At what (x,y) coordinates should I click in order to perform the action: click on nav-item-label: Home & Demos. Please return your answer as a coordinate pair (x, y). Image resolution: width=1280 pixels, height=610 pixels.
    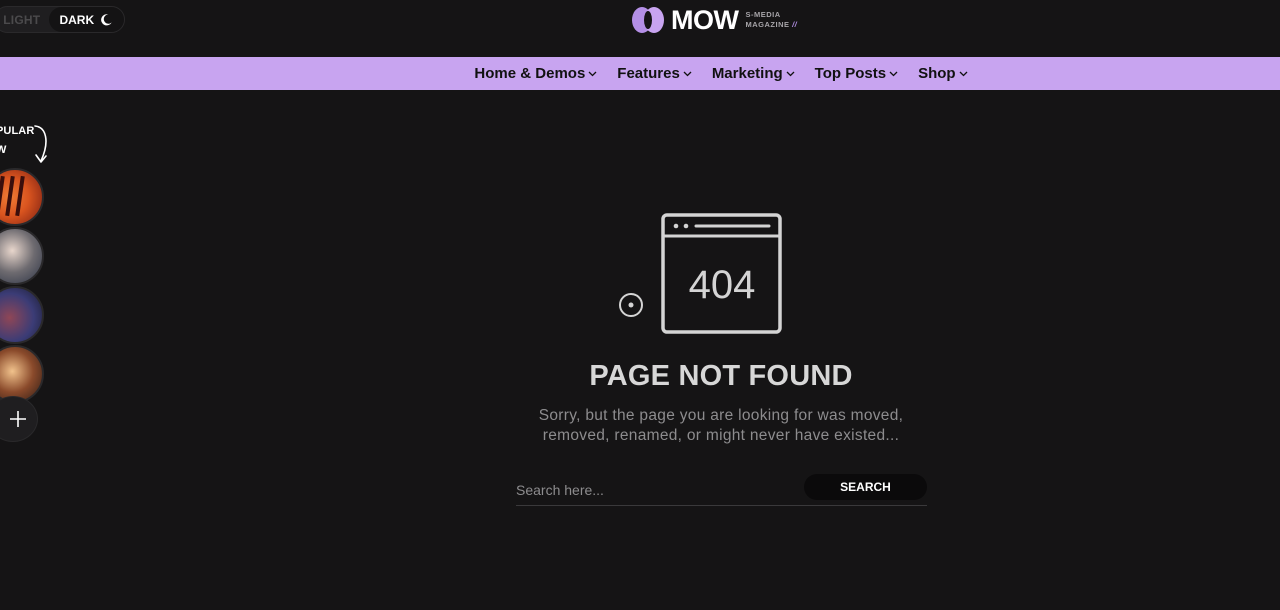
    Looking at the image, I should click on (530, 73).